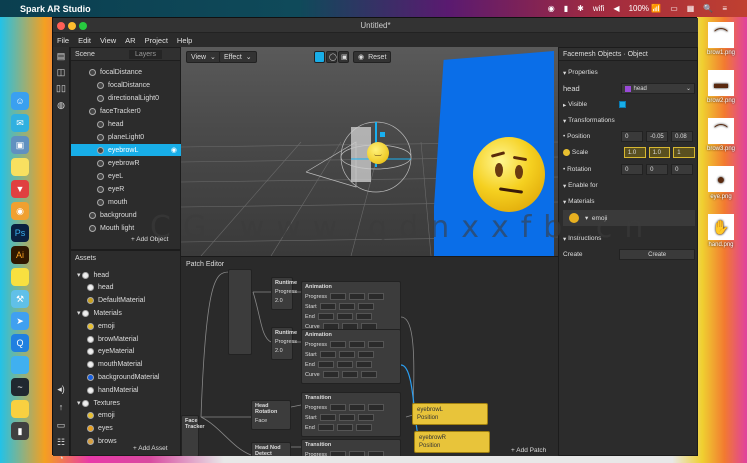 The height and width of the screenshot is (463, 747). I want to click on asset-item: ▾ Textures, so click(126, 403).